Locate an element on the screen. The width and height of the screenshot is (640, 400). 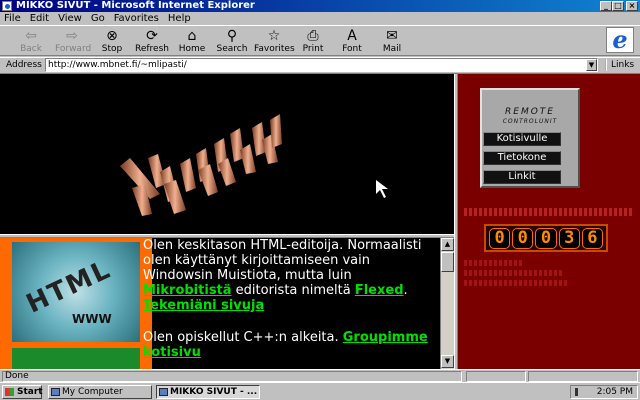
speaker-icon is located at coordinates (579, 392).